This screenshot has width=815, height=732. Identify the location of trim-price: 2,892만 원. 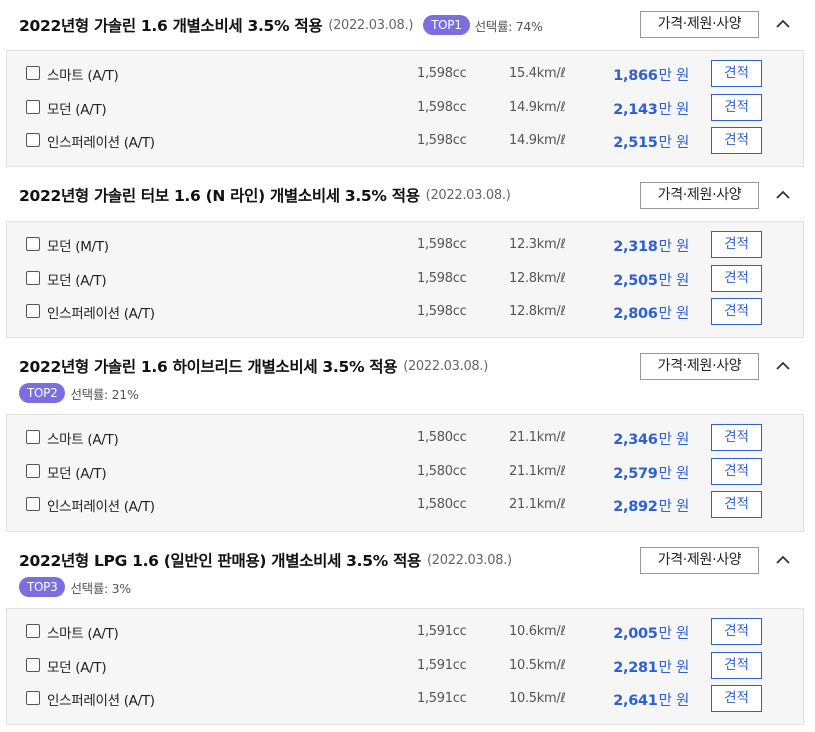
(628, 505).